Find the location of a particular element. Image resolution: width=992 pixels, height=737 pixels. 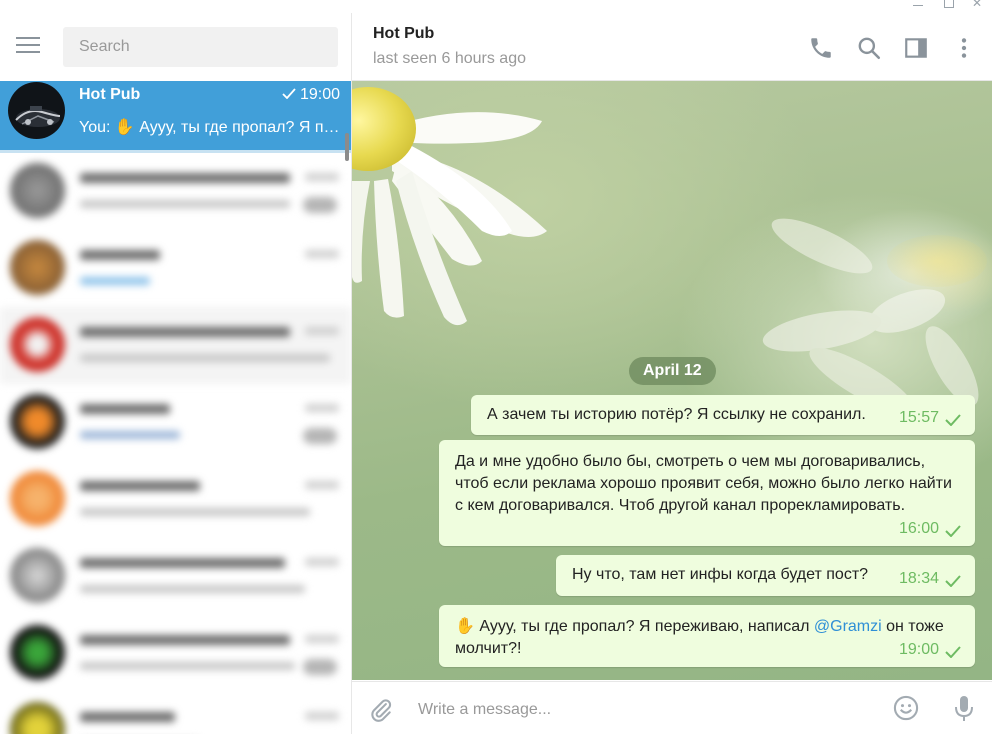

sidebar-scrollbar is located at coordinates (347, 147).